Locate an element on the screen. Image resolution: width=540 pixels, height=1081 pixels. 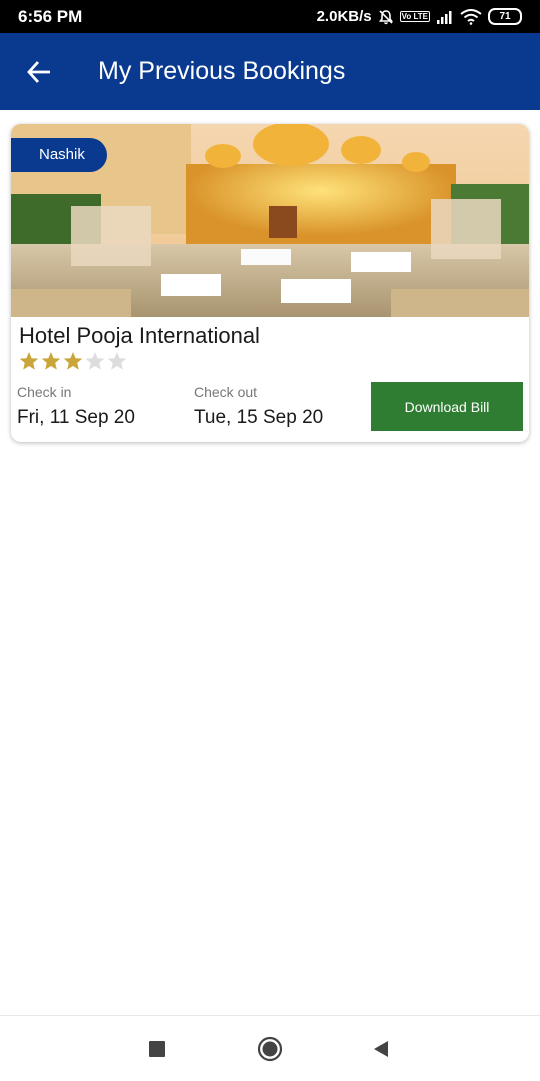
check-in-date: Fri, 11 Sep 20 is located at coordinates (76, 417).